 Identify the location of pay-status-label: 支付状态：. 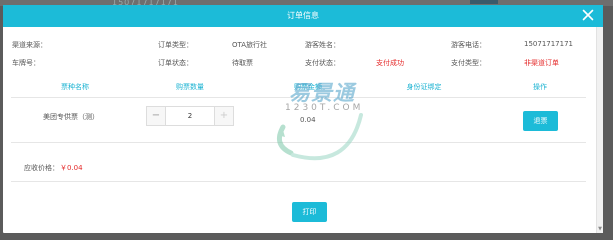
(322, 63).